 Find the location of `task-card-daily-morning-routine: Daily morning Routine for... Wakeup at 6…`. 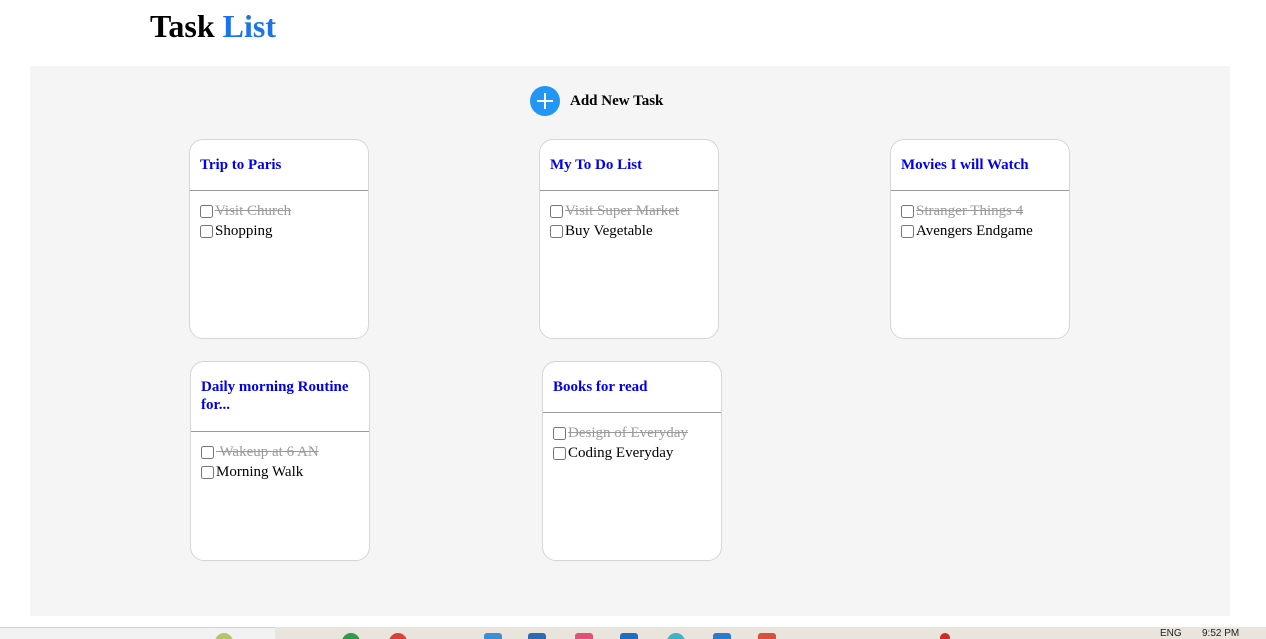

task-card-daily-morning-routine: Daily morning Routine for... Wakeup at 6… is located at coordinates (280, 461).